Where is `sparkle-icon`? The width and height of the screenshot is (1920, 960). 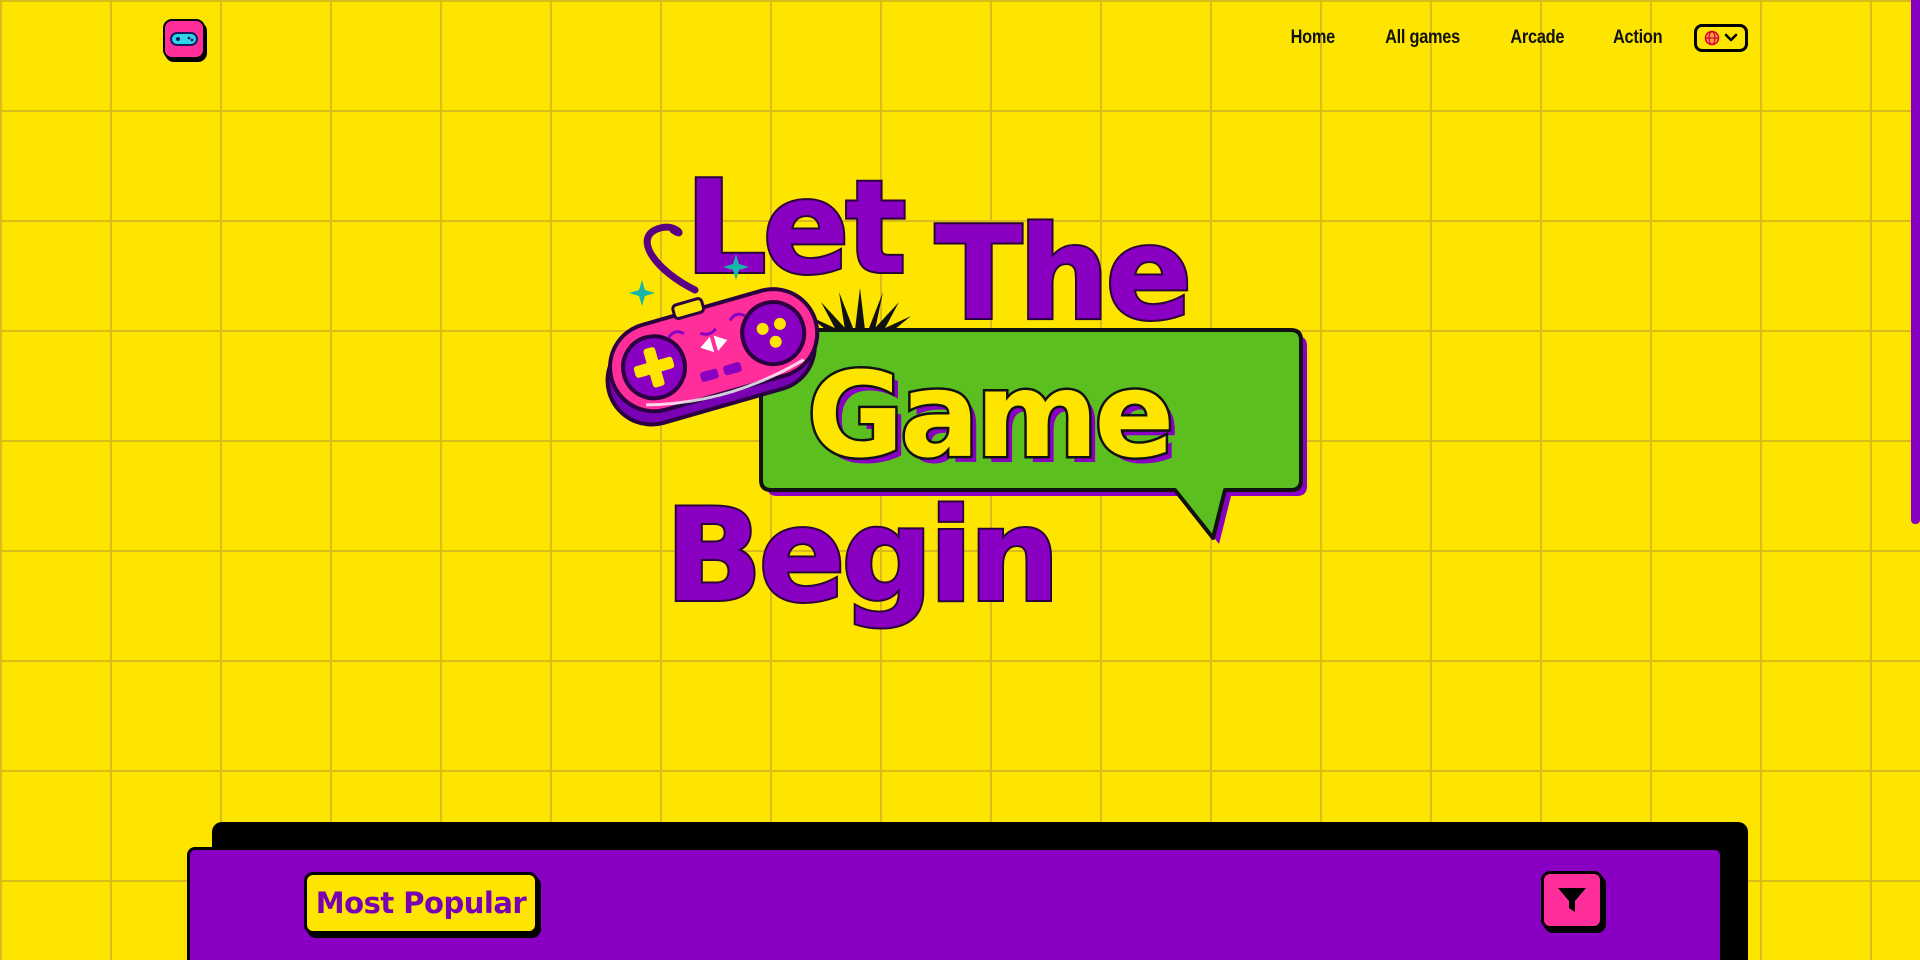 sparkle-icon is located at coordinates (642, 293).